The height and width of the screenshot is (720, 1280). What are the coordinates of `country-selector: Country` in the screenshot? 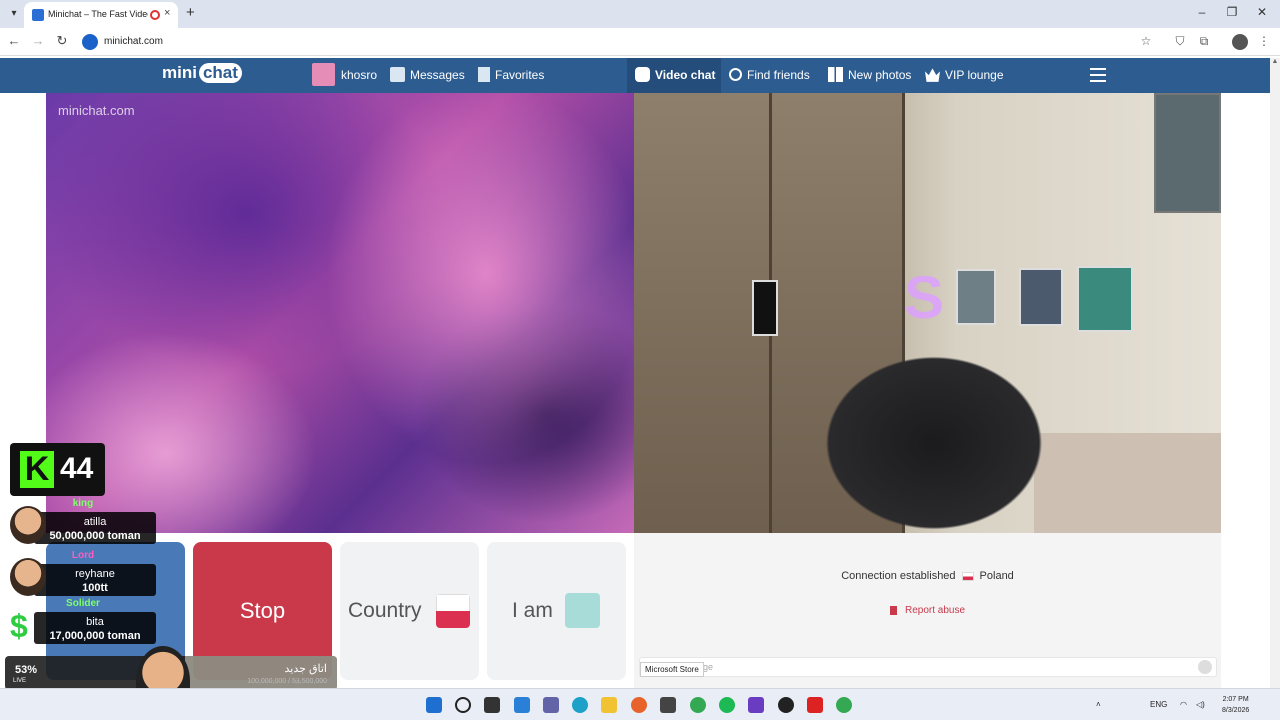 It's located at (409, 611).